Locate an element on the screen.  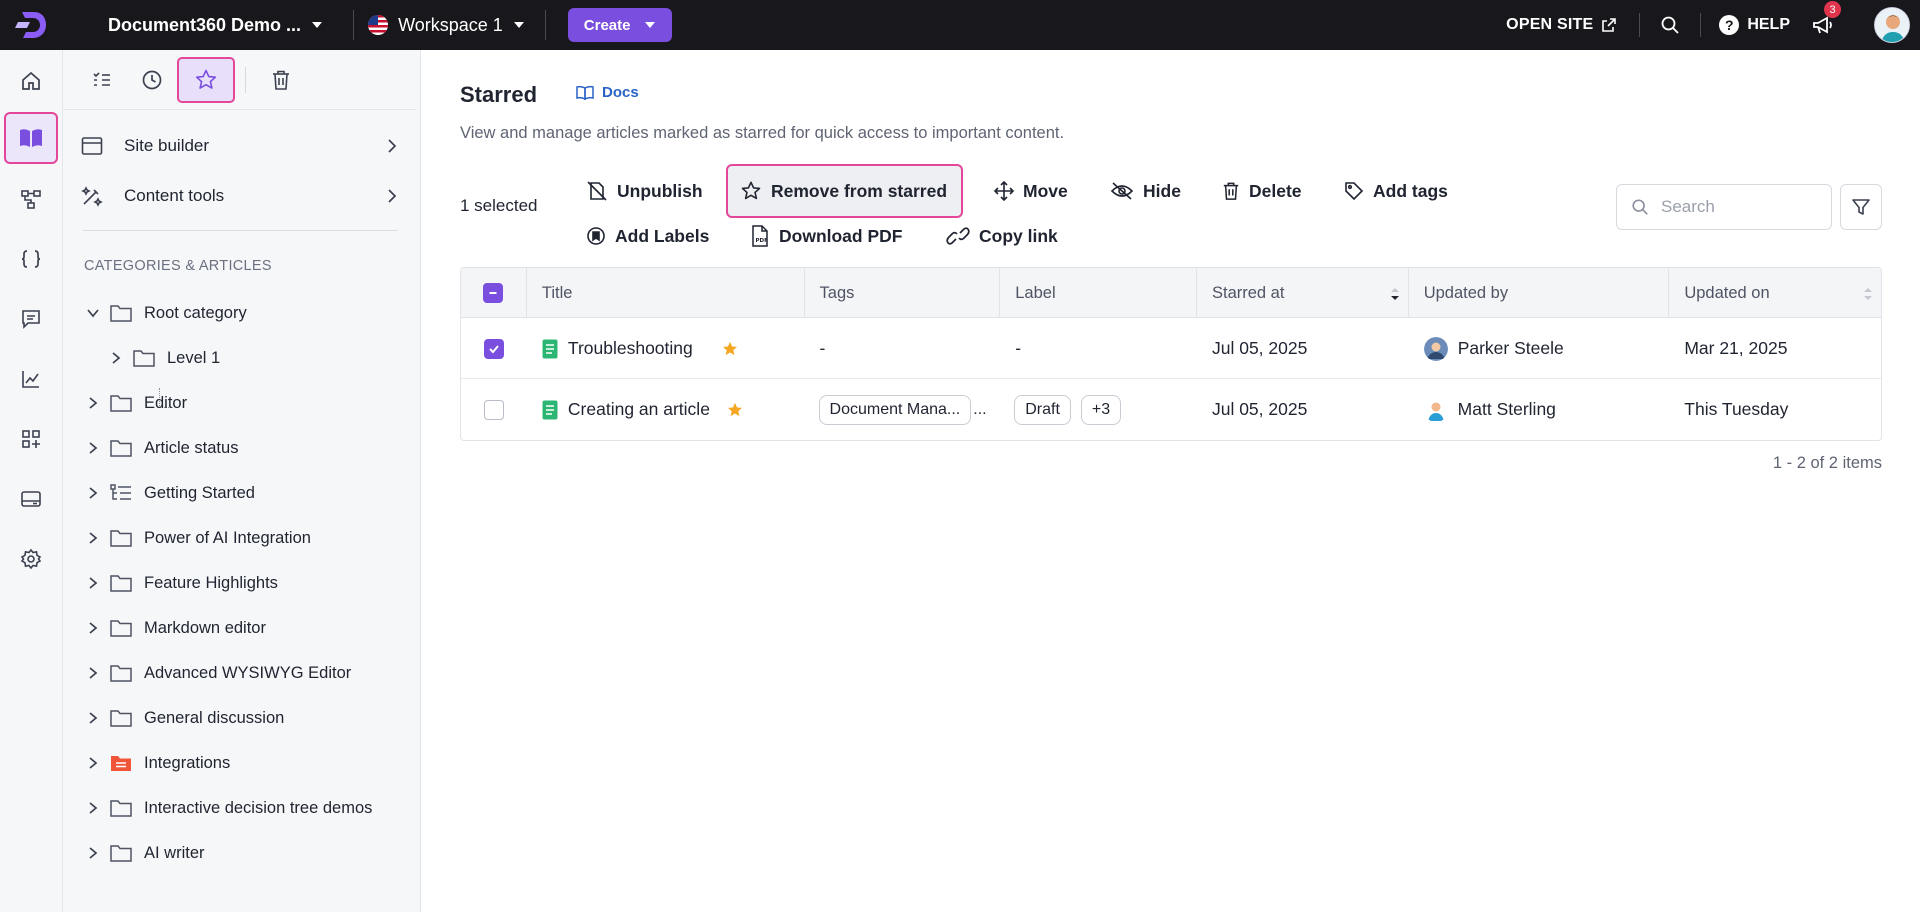
tree-item-root-category: Root category is located at coordinates (165, 313).